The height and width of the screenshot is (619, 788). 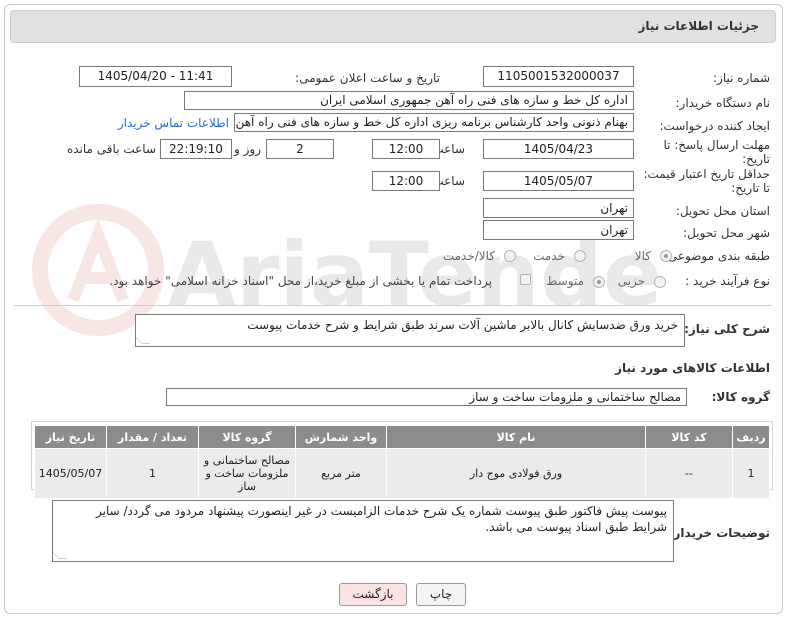 What do you see at coordinates (367, 78) in the screenshot?
I see `announce-datetime-label: تاریخ و ساعت اعلان عمومی:` at bounding box center [367, 78].